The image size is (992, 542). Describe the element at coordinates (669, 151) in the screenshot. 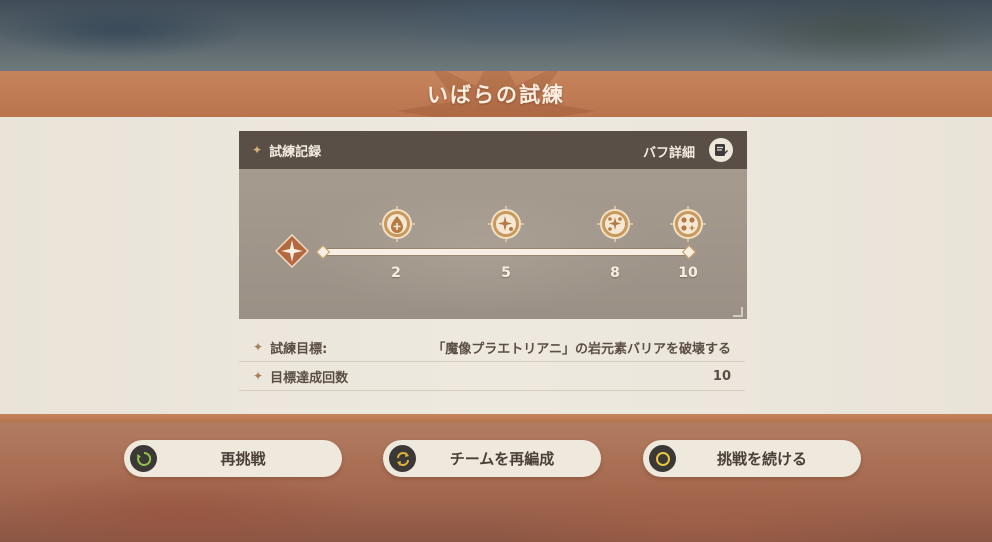

I see `buff-detail-label: バフ詳細` at that location.